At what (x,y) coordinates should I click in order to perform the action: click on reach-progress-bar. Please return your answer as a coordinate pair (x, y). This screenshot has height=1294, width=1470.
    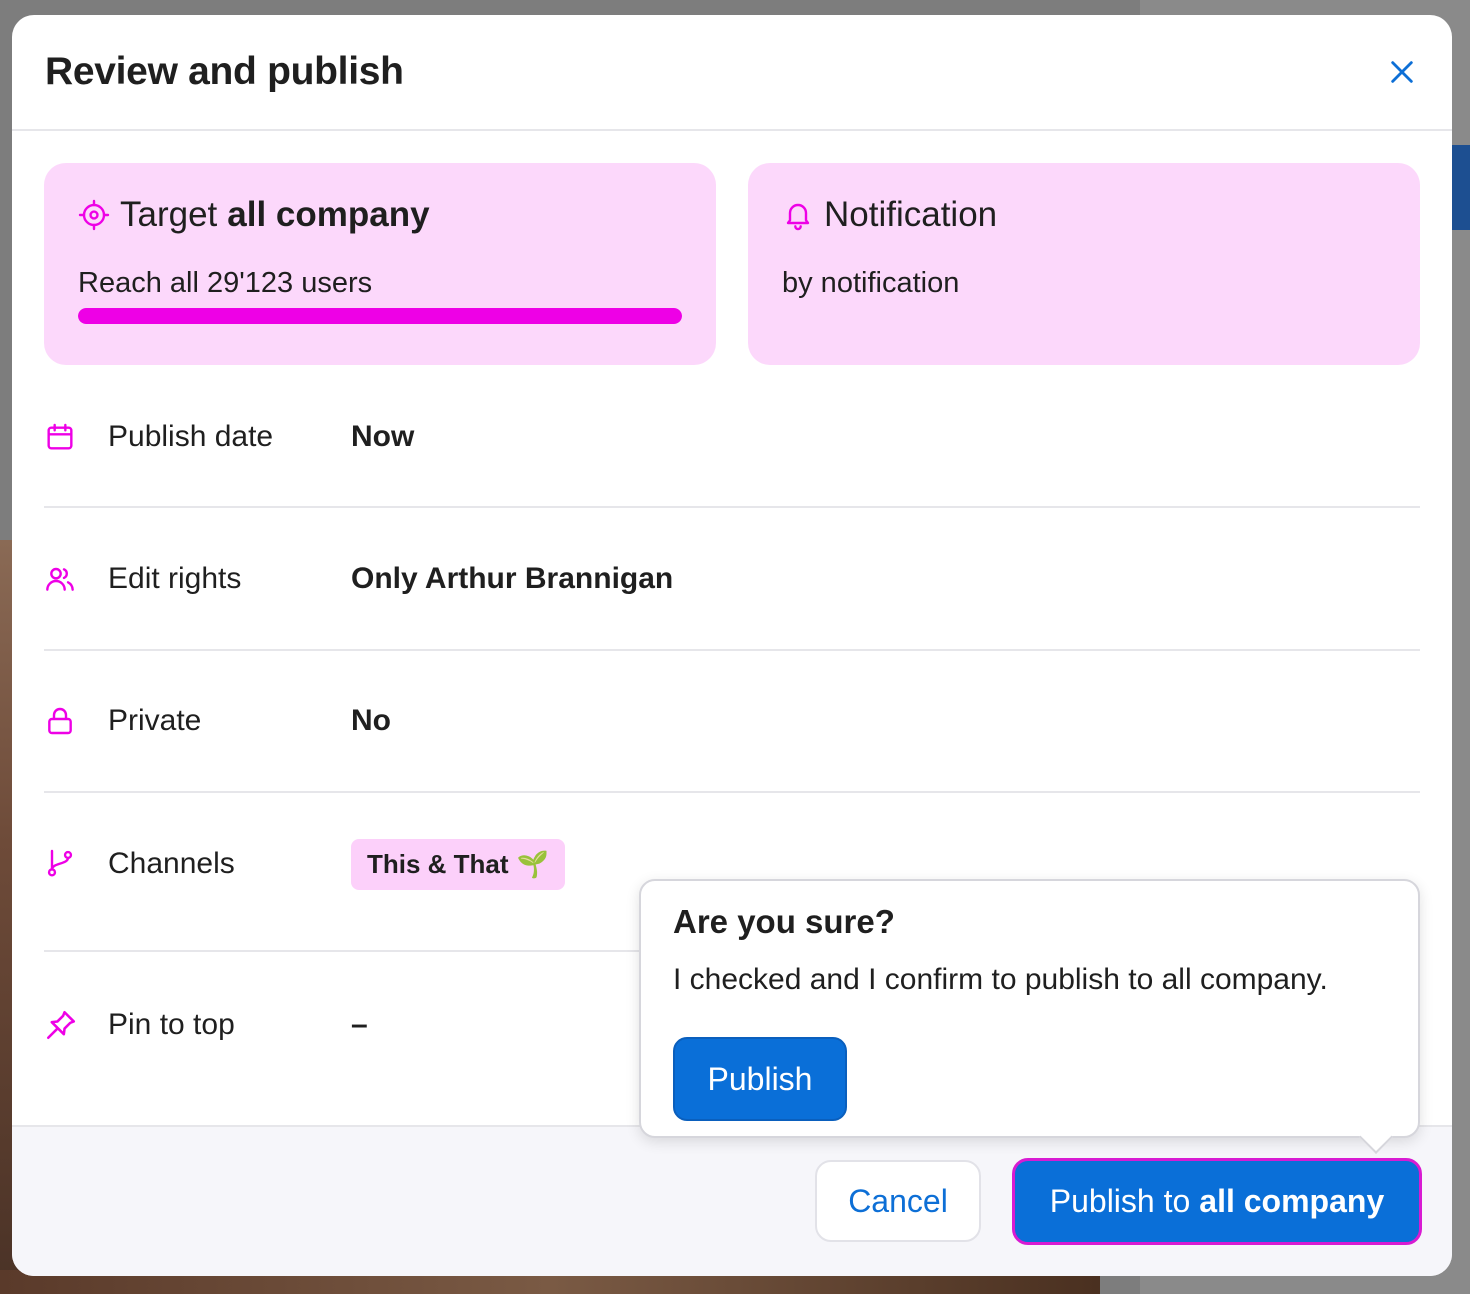
    Looking at the image, I should click on (380, 316).